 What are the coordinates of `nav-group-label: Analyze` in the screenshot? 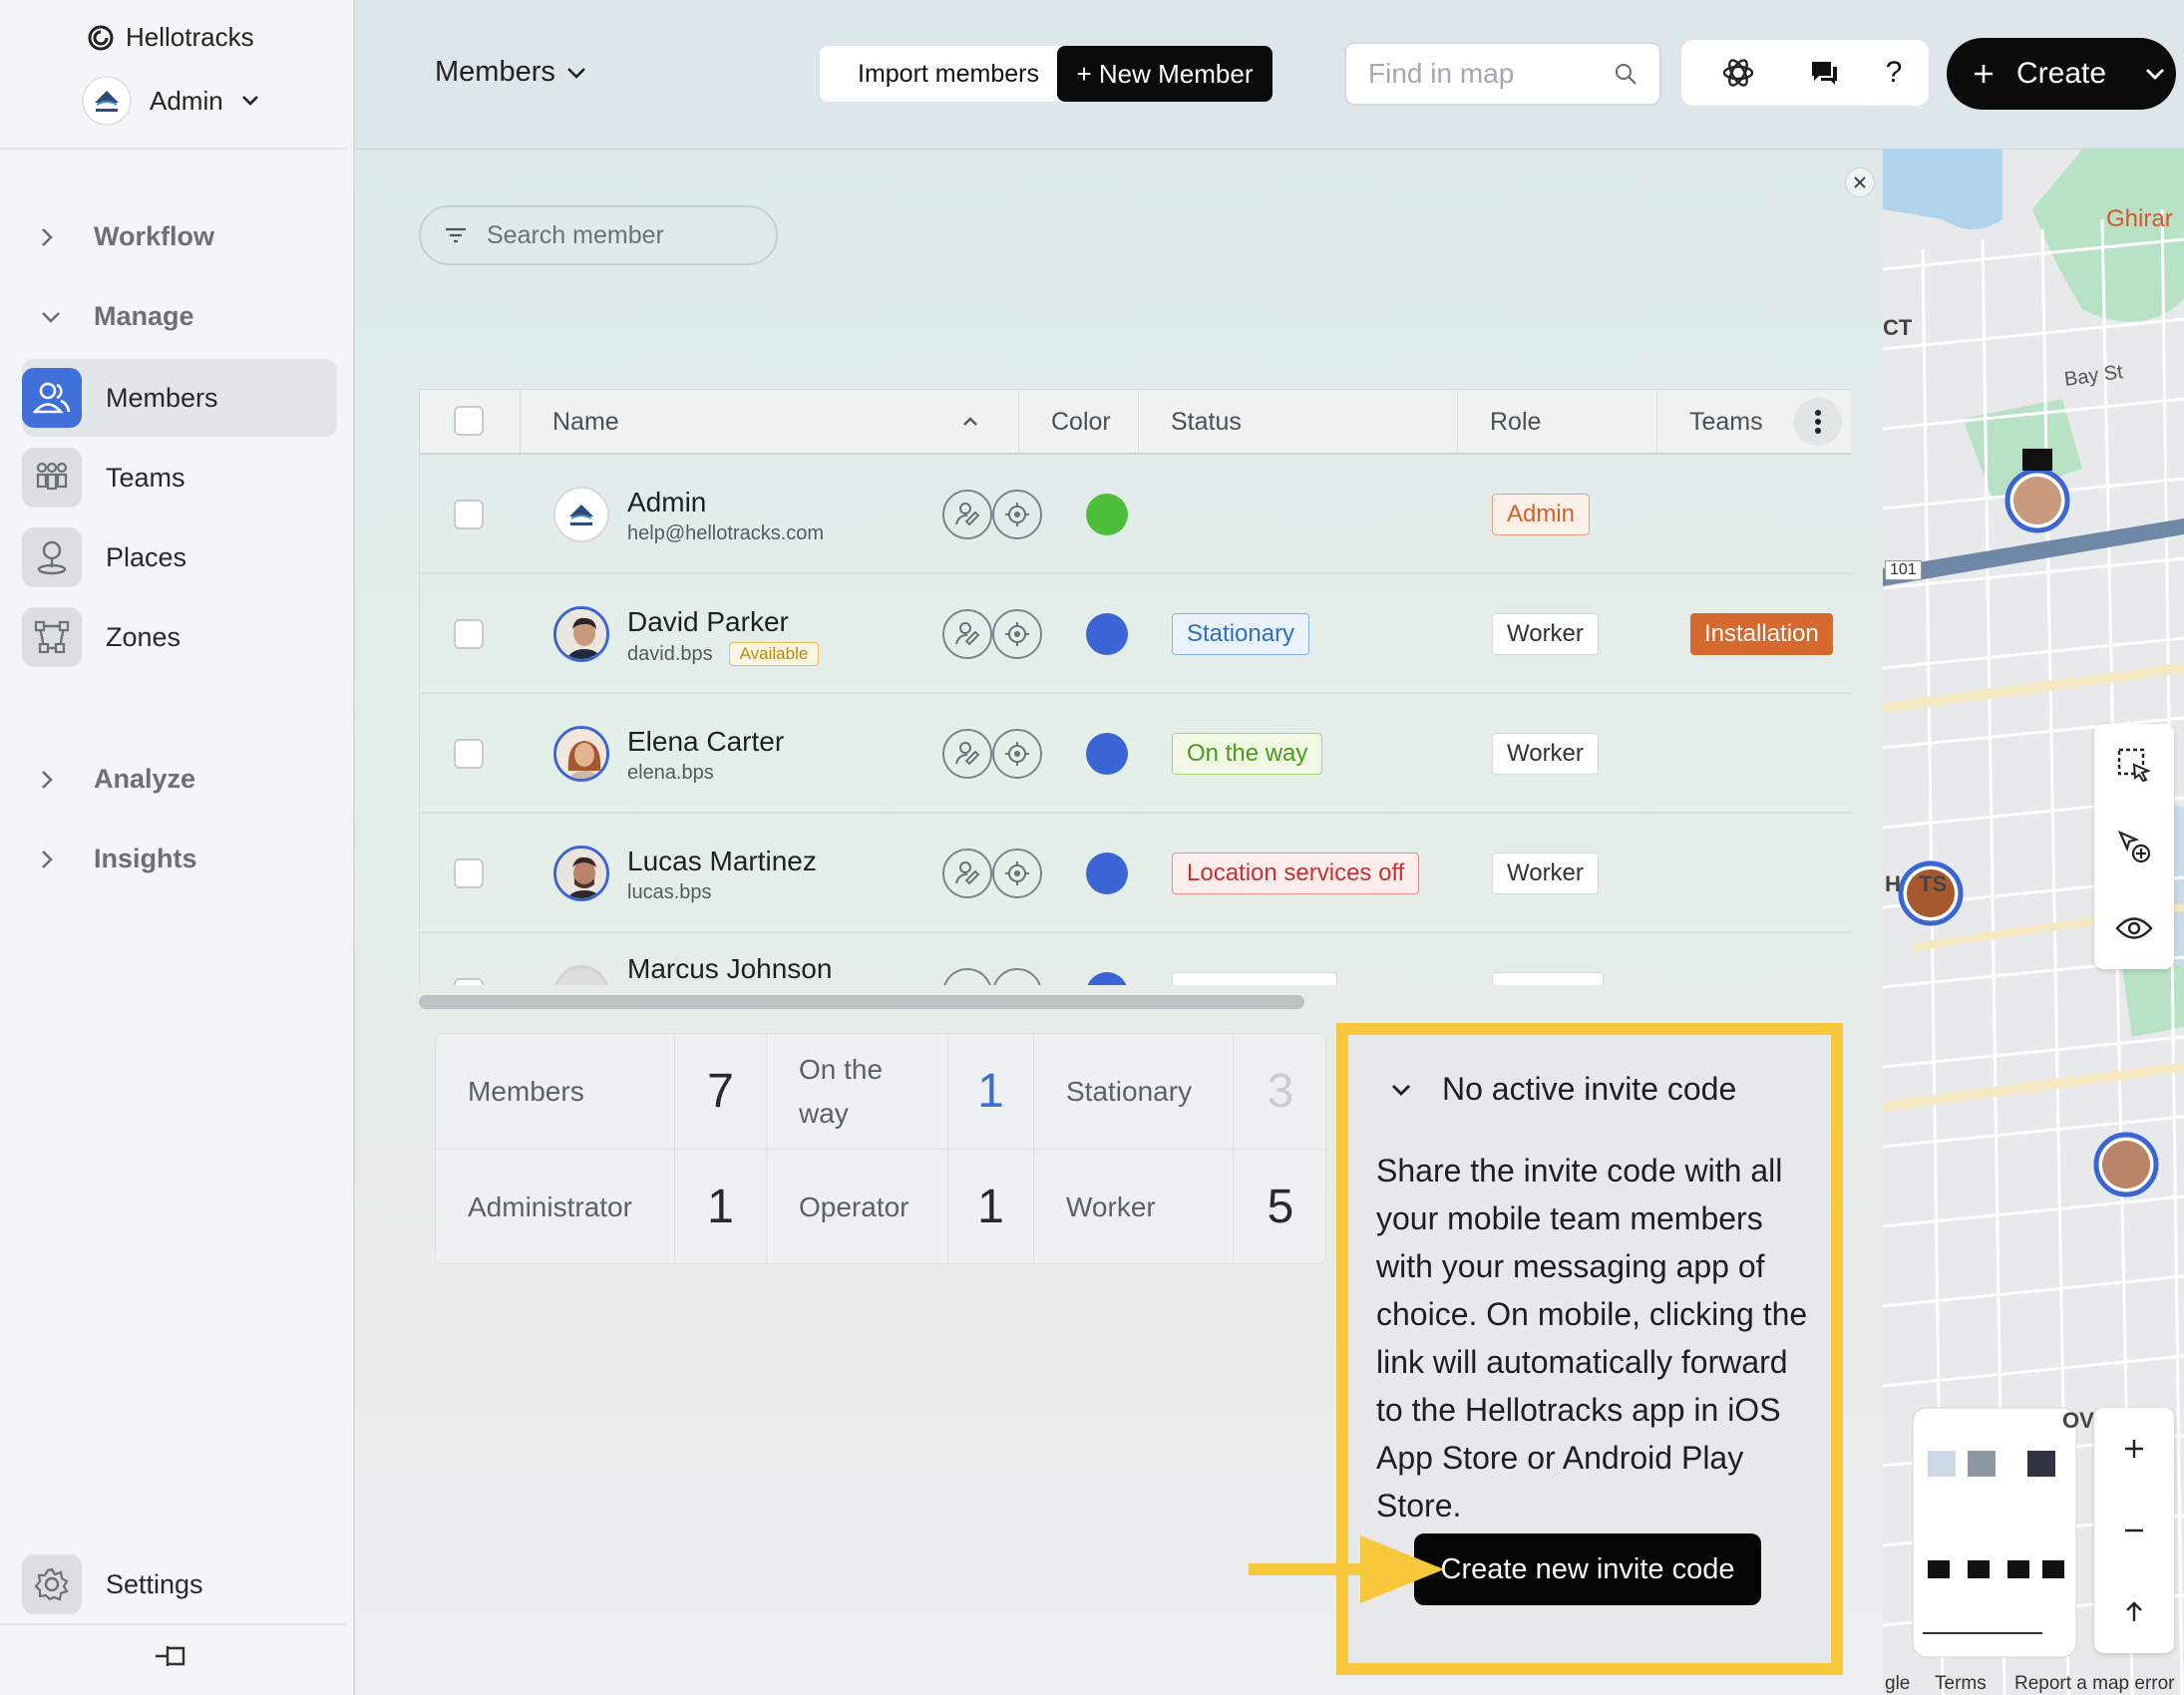 It's located at (145, 779).